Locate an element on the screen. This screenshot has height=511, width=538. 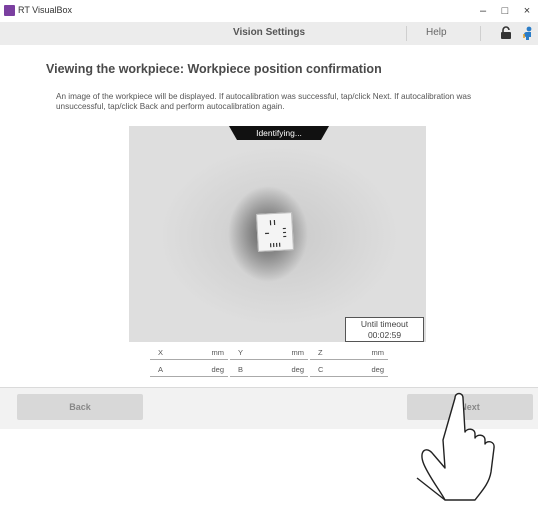
minimize-button: – is located at coordinates (483, 11).